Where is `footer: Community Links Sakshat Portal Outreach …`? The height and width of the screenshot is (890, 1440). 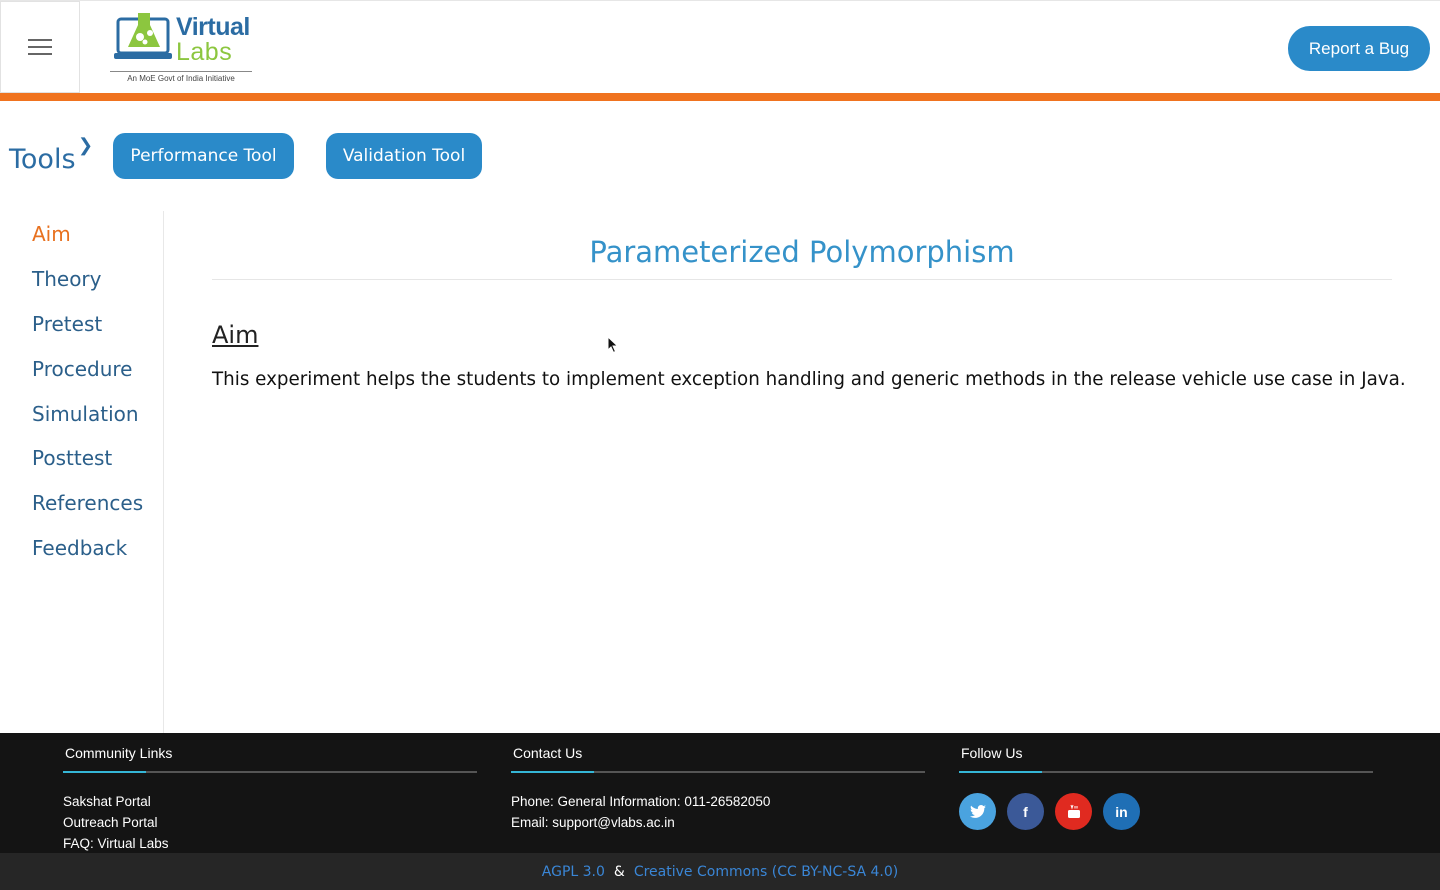
footer: Community Links Sakshat Portal Outreach … is located at coordinates (720, 793).